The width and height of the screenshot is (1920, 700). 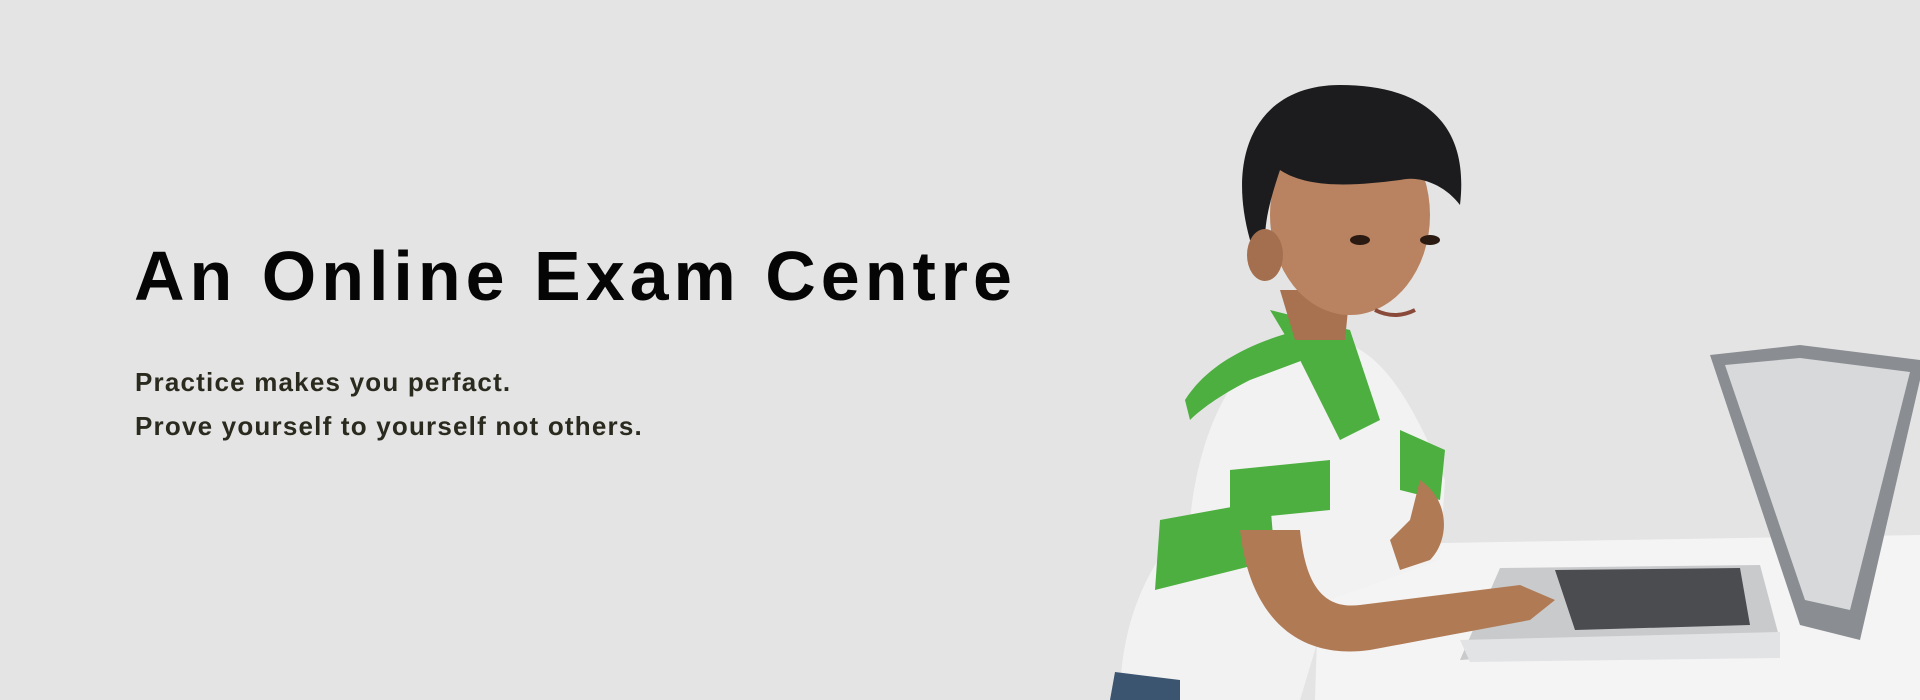 I want to click on hero-title: An Online Exam Centre, so click(x=575, y=276).